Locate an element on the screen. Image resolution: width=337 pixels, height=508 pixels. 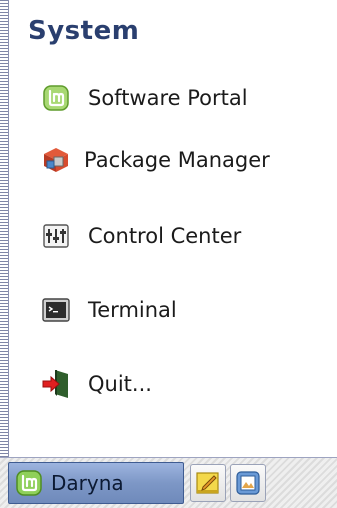
quit-icon is located at coordinates (56, 384).